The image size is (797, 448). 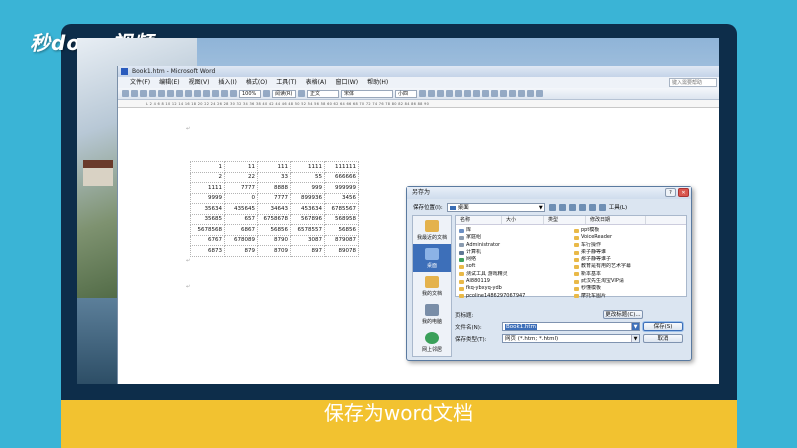 I want to click on table-cell: 3087, so click(x=307, y=240).